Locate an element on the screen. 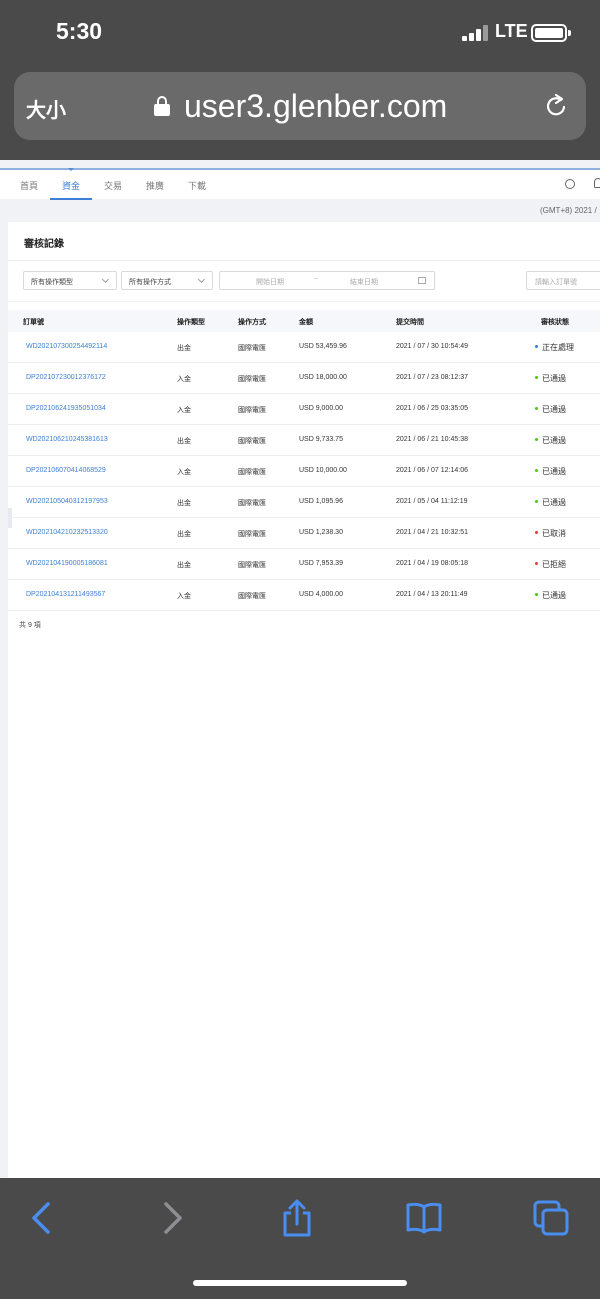 The image size is (600, 1299). back-icon is located at coordinates (42, 1218).